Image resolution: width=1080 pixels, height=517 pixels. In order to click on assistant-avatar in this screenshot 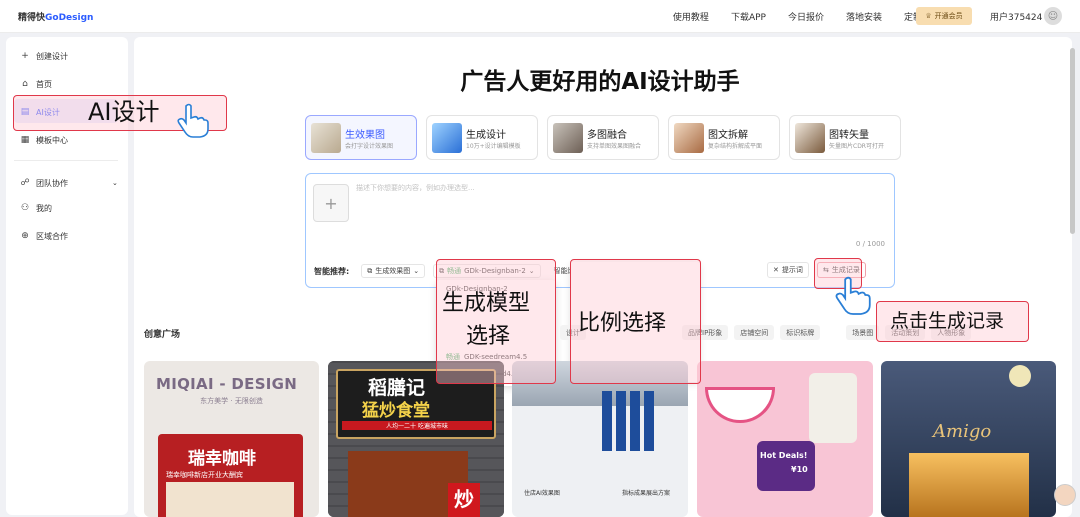, I will do `click(1065, 495)`.